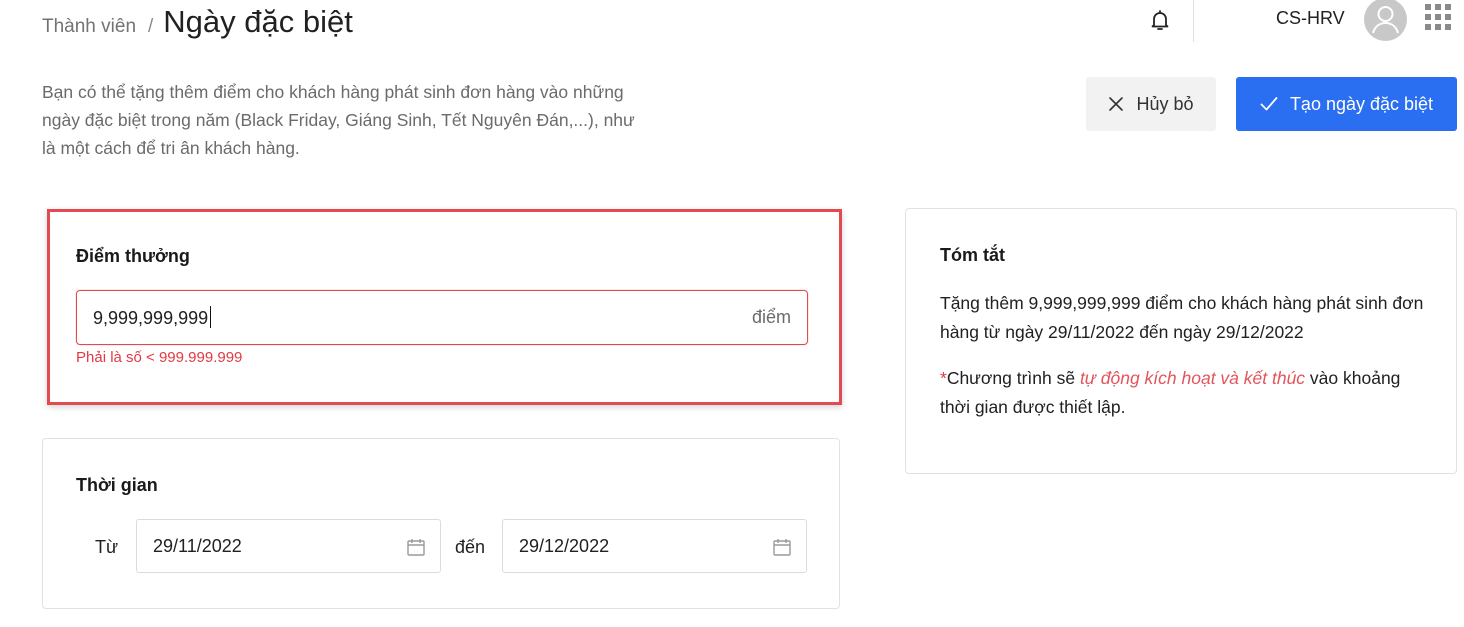 Image resolution: width=1464 pixels, height=627 pixels. Describe the element at coordinates (442, 317) in the screenshot. I see `points-input: 9,999,999,999 điểm` at that location.